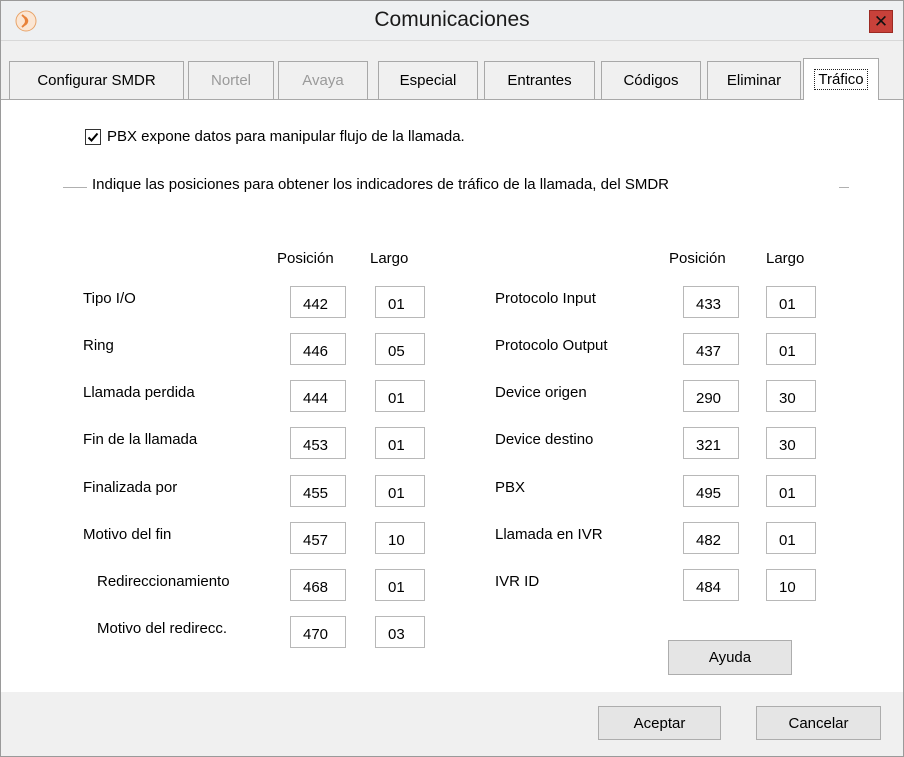  What do you see at coordinates (510, 487) in the screenshot?
I see `label-pbx: PBX` at bounding box center [510, 487].